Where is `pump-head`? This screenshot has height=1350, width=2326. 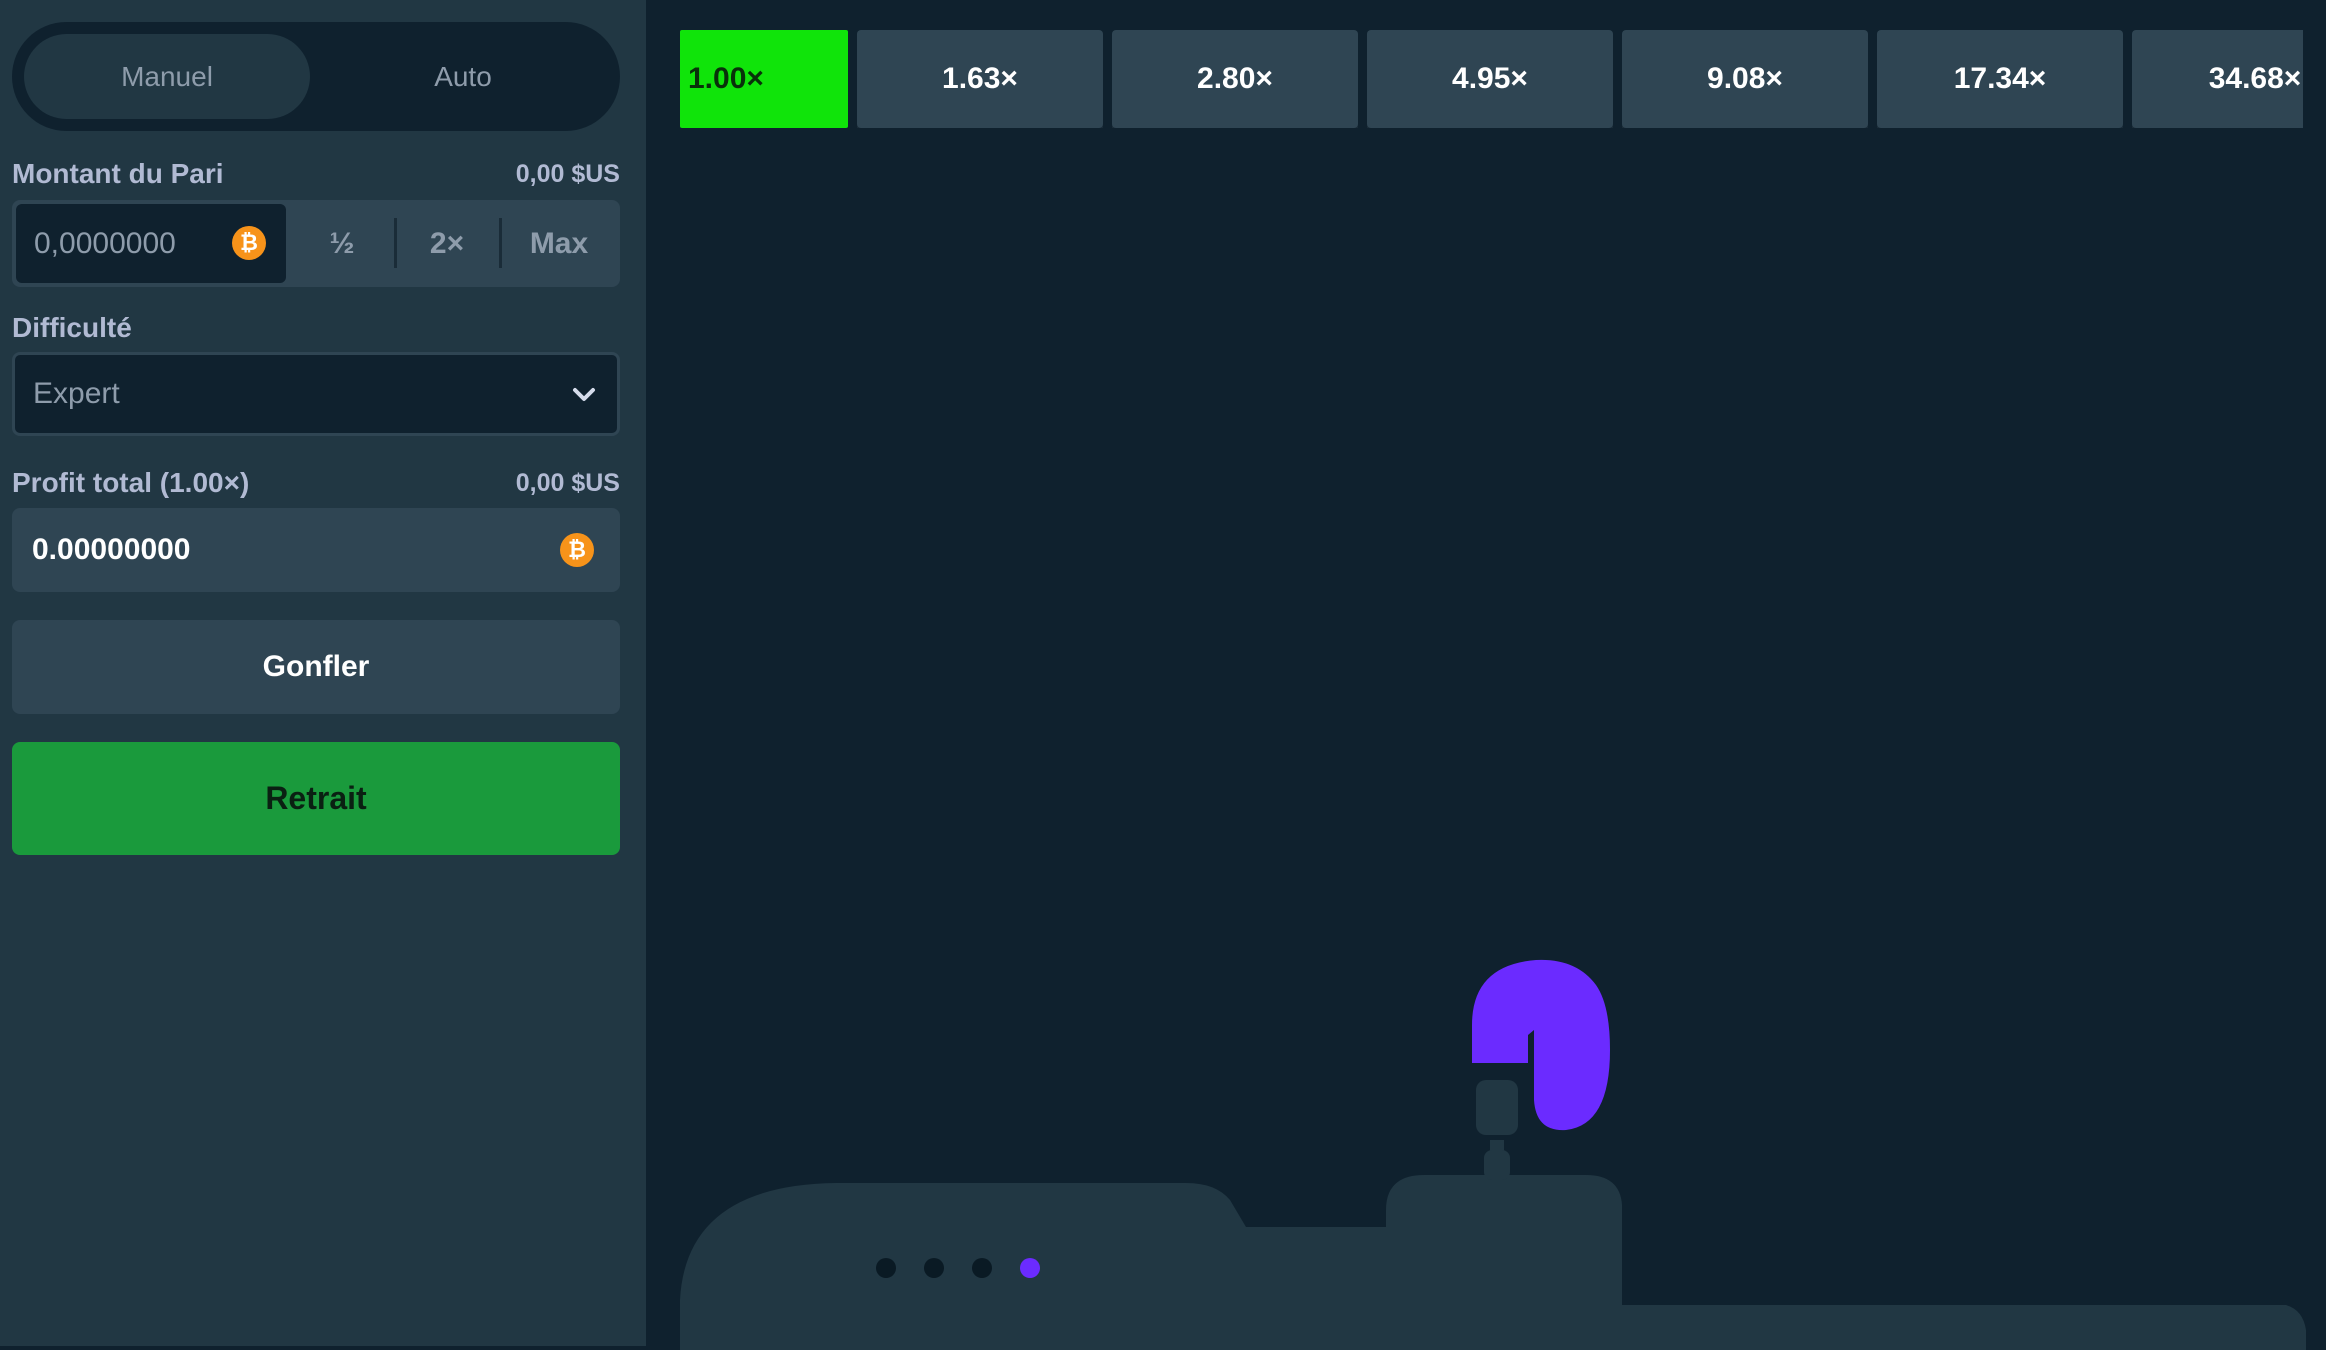
pump-head is located at coordinates (1497, 1107).